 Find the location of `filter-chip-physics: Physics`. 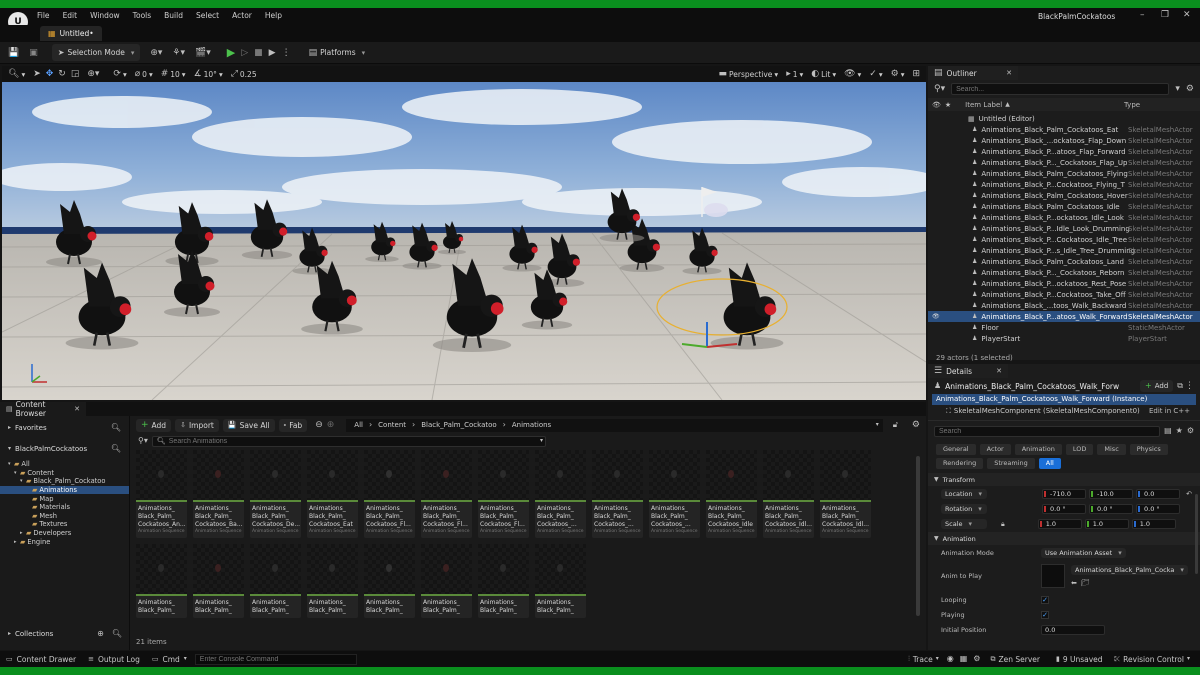

filter-chip-physics: Physics is located at coordinates (1148, 449).